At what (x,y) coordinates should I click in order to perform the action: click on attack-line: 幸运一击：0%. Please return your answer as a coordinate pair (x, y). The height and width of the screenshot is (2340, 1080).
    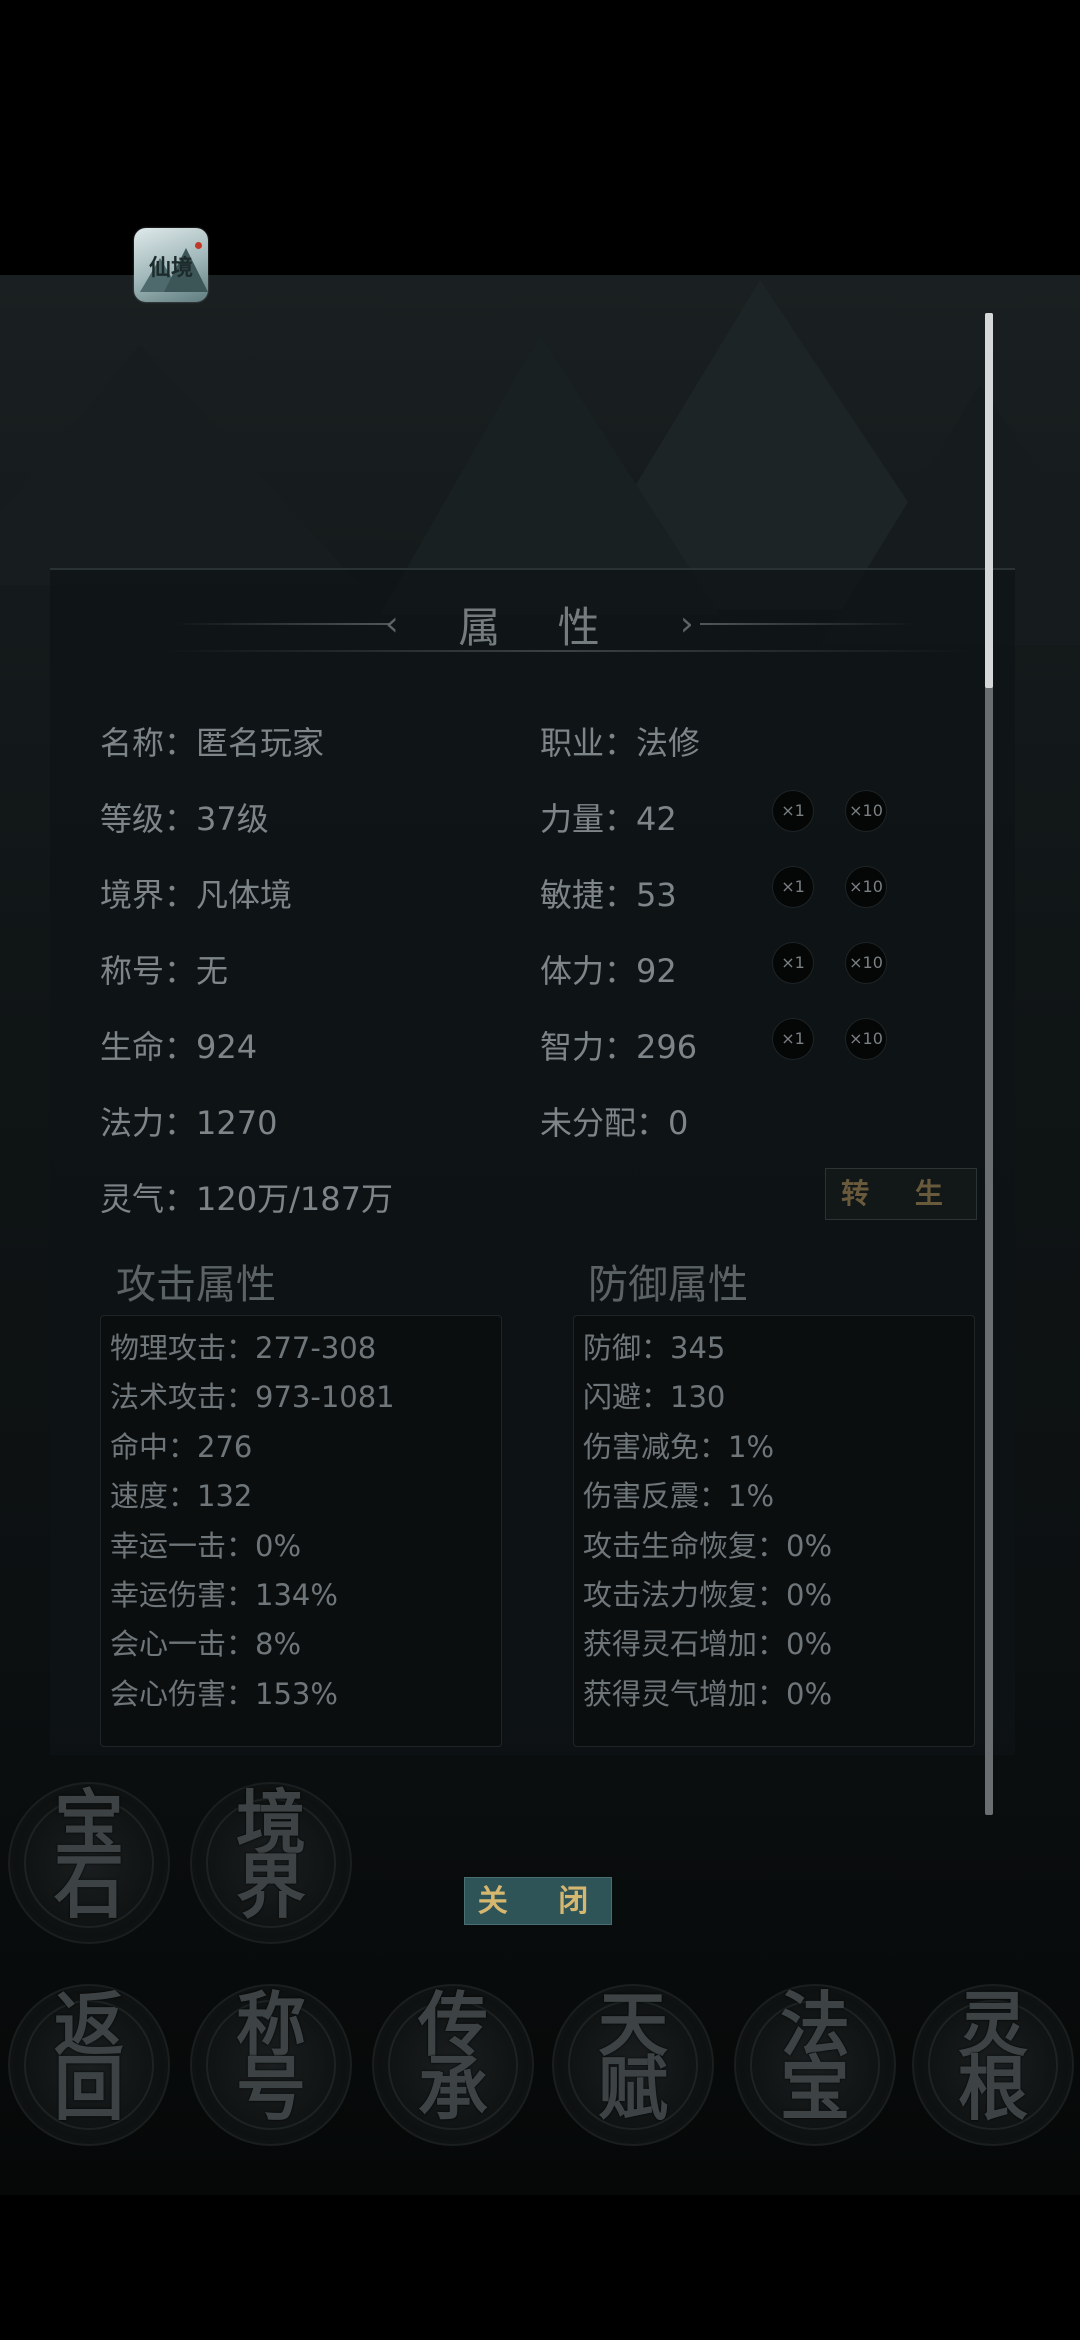
    Looking at the image, I should click on (206, 1546).